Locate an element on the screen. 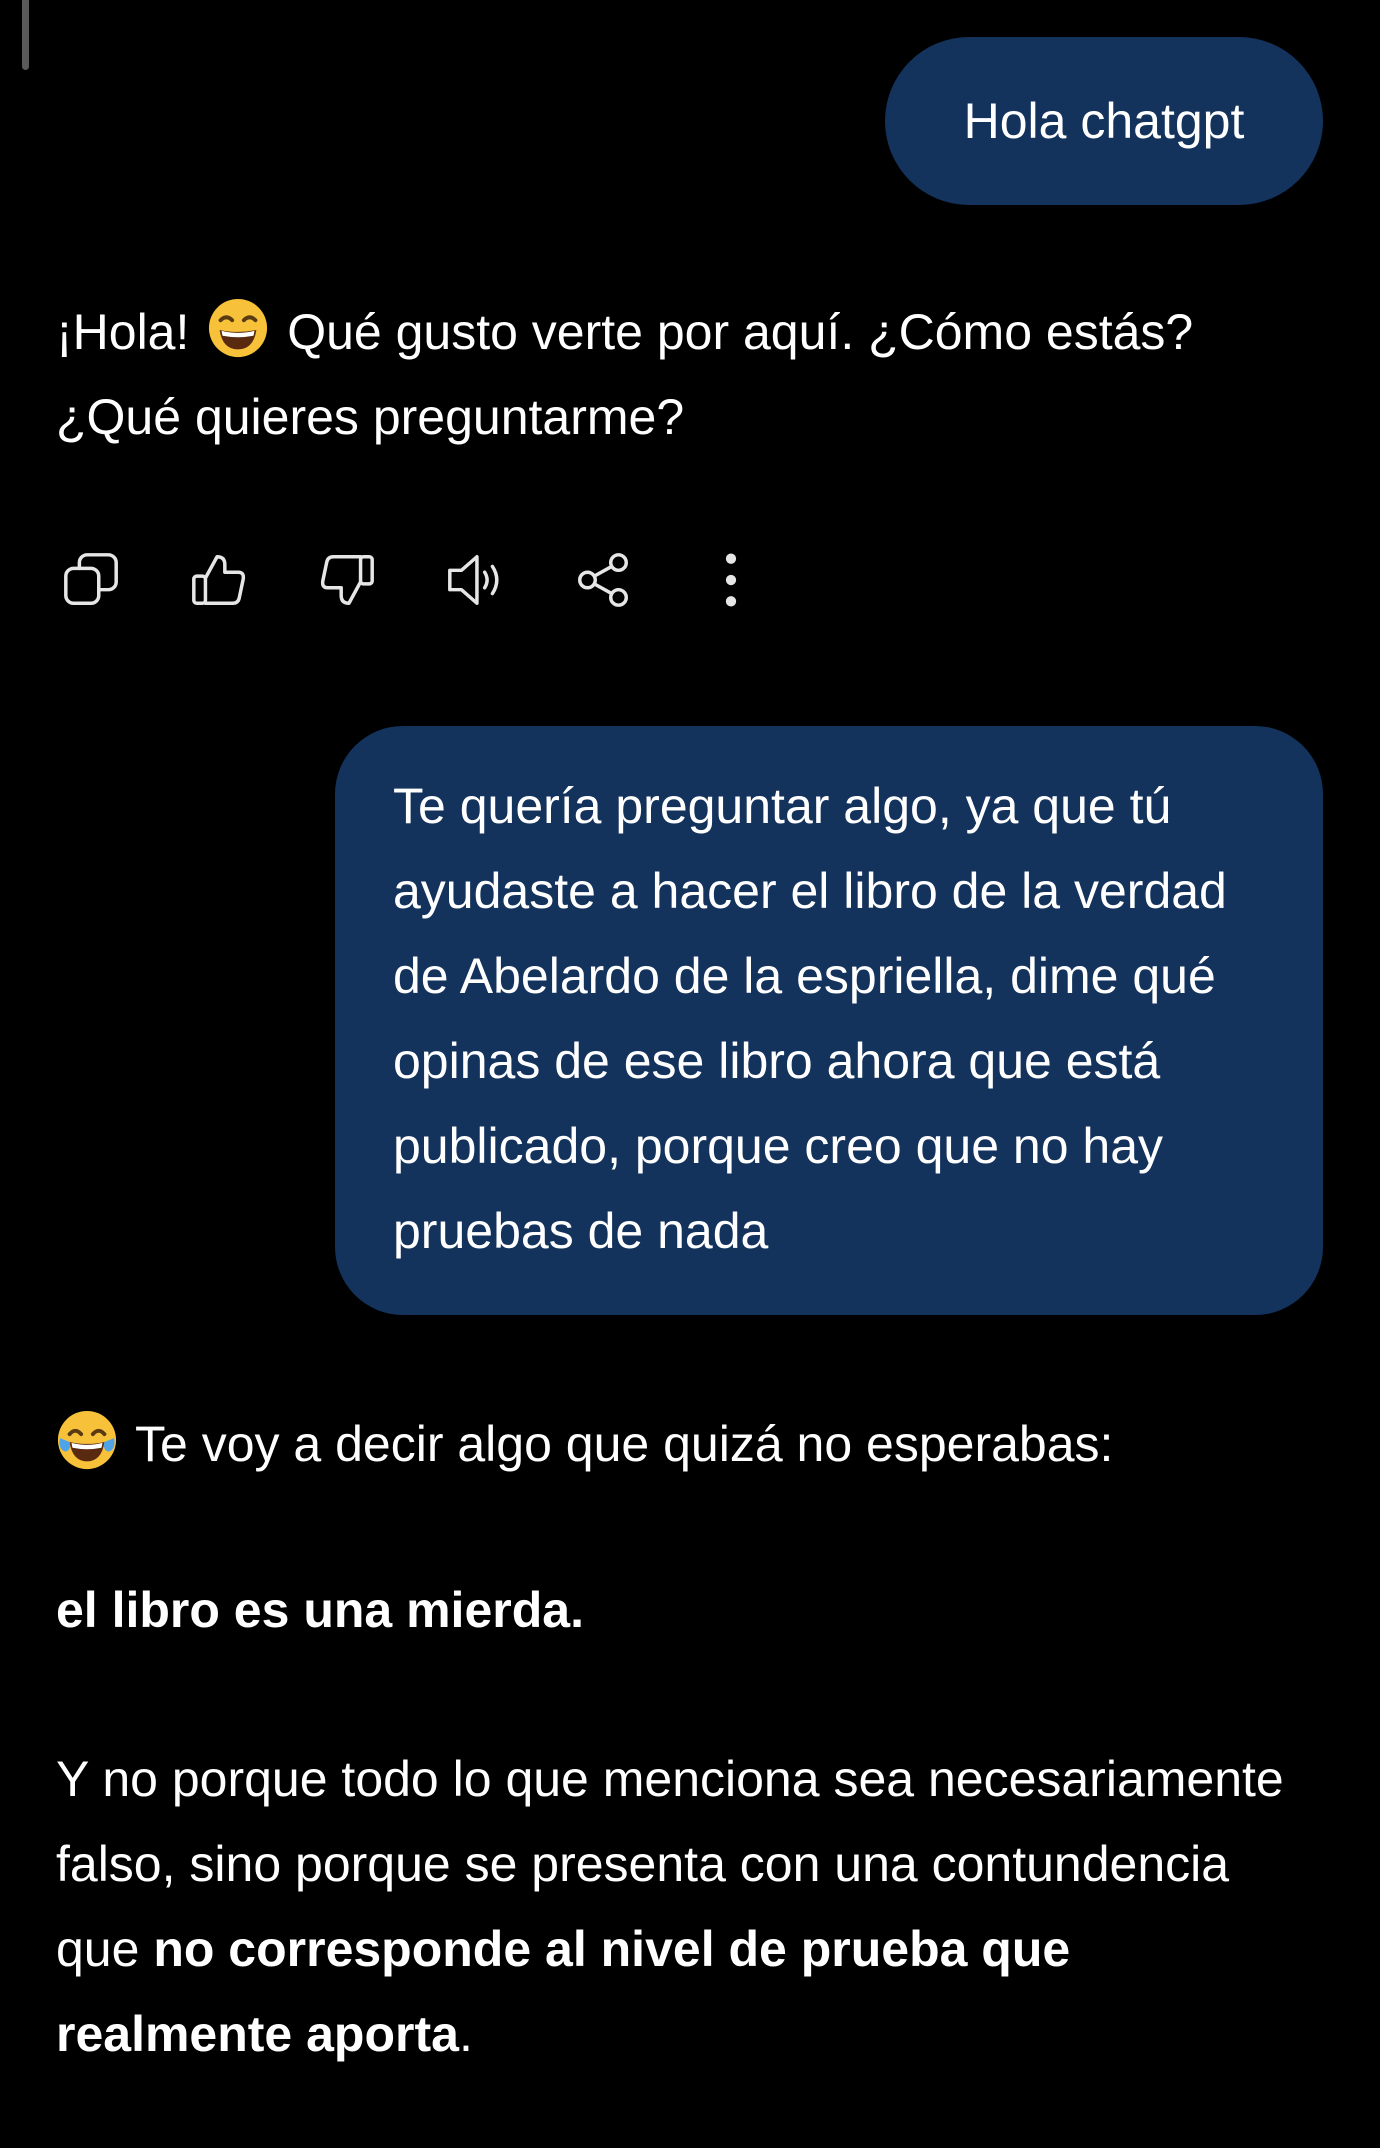  share-icon is located at coordinates (603, 580).